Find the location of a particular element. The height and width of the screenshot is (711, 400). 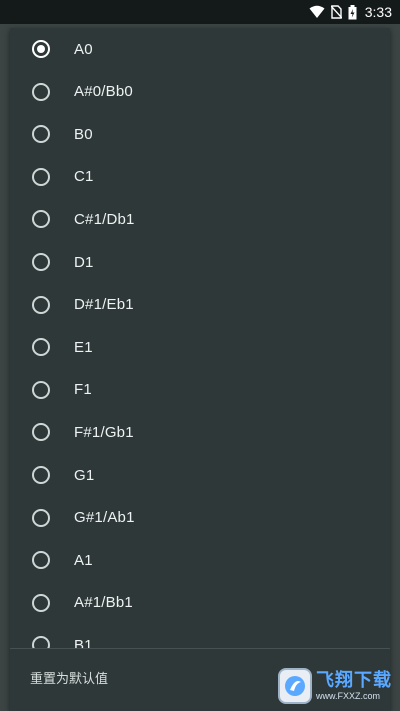

option-item: F1 is located at coordinates (200, 390).